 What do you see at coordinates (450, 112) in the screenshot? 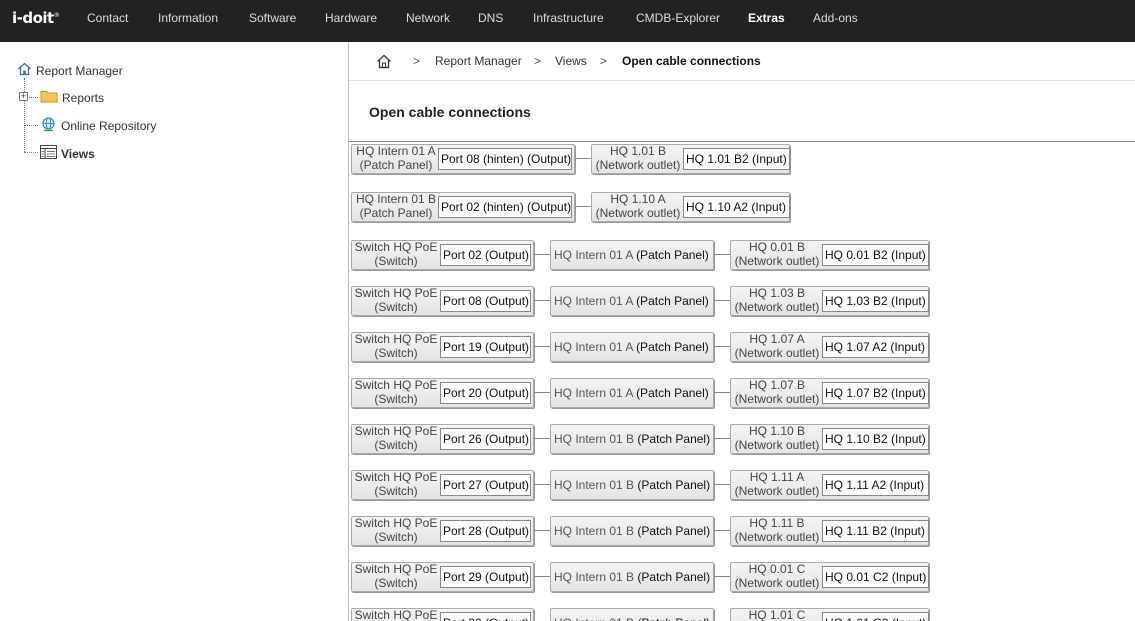
I see `page-title: Open cable connections` at bounding box center [450, 112].